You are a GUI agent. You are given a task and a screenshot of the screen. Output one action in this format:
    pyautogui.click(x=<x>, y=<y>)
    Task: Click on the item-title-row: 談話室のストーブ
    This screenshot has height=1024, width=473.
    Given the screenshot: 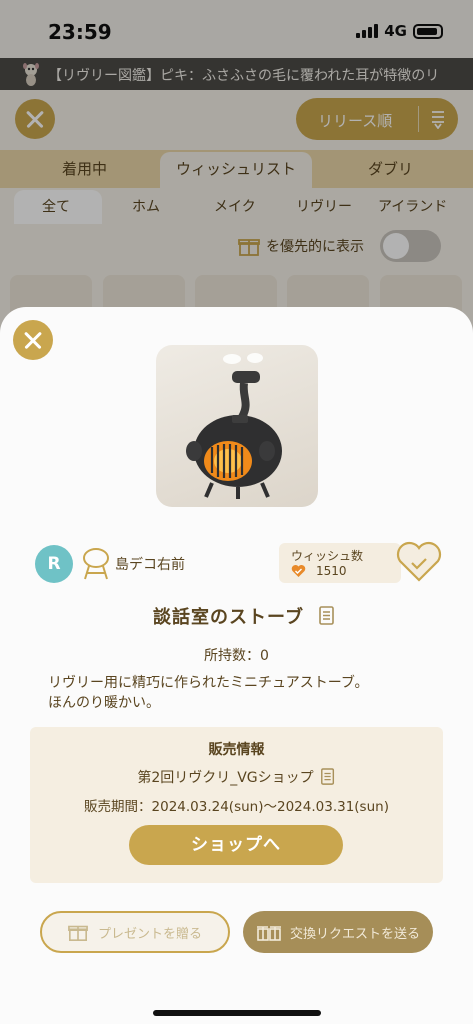 What is the action you would take?
    pyautogui.click(x=236, y=616)
    